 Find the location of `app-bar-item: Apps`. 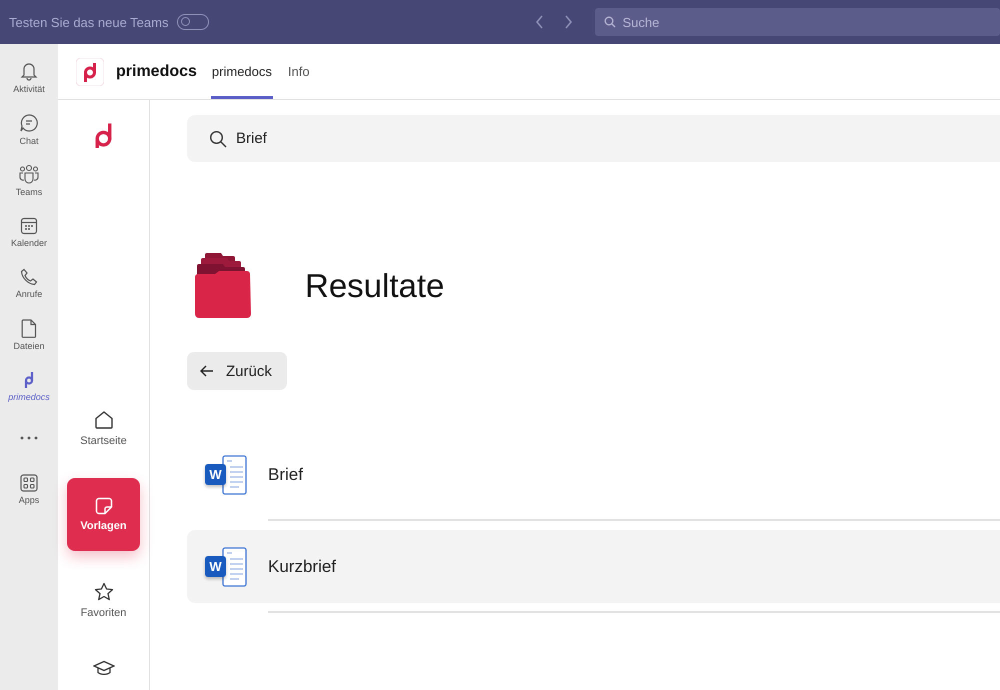

app-bar-item: Apps is located at coordinates (29, 490).